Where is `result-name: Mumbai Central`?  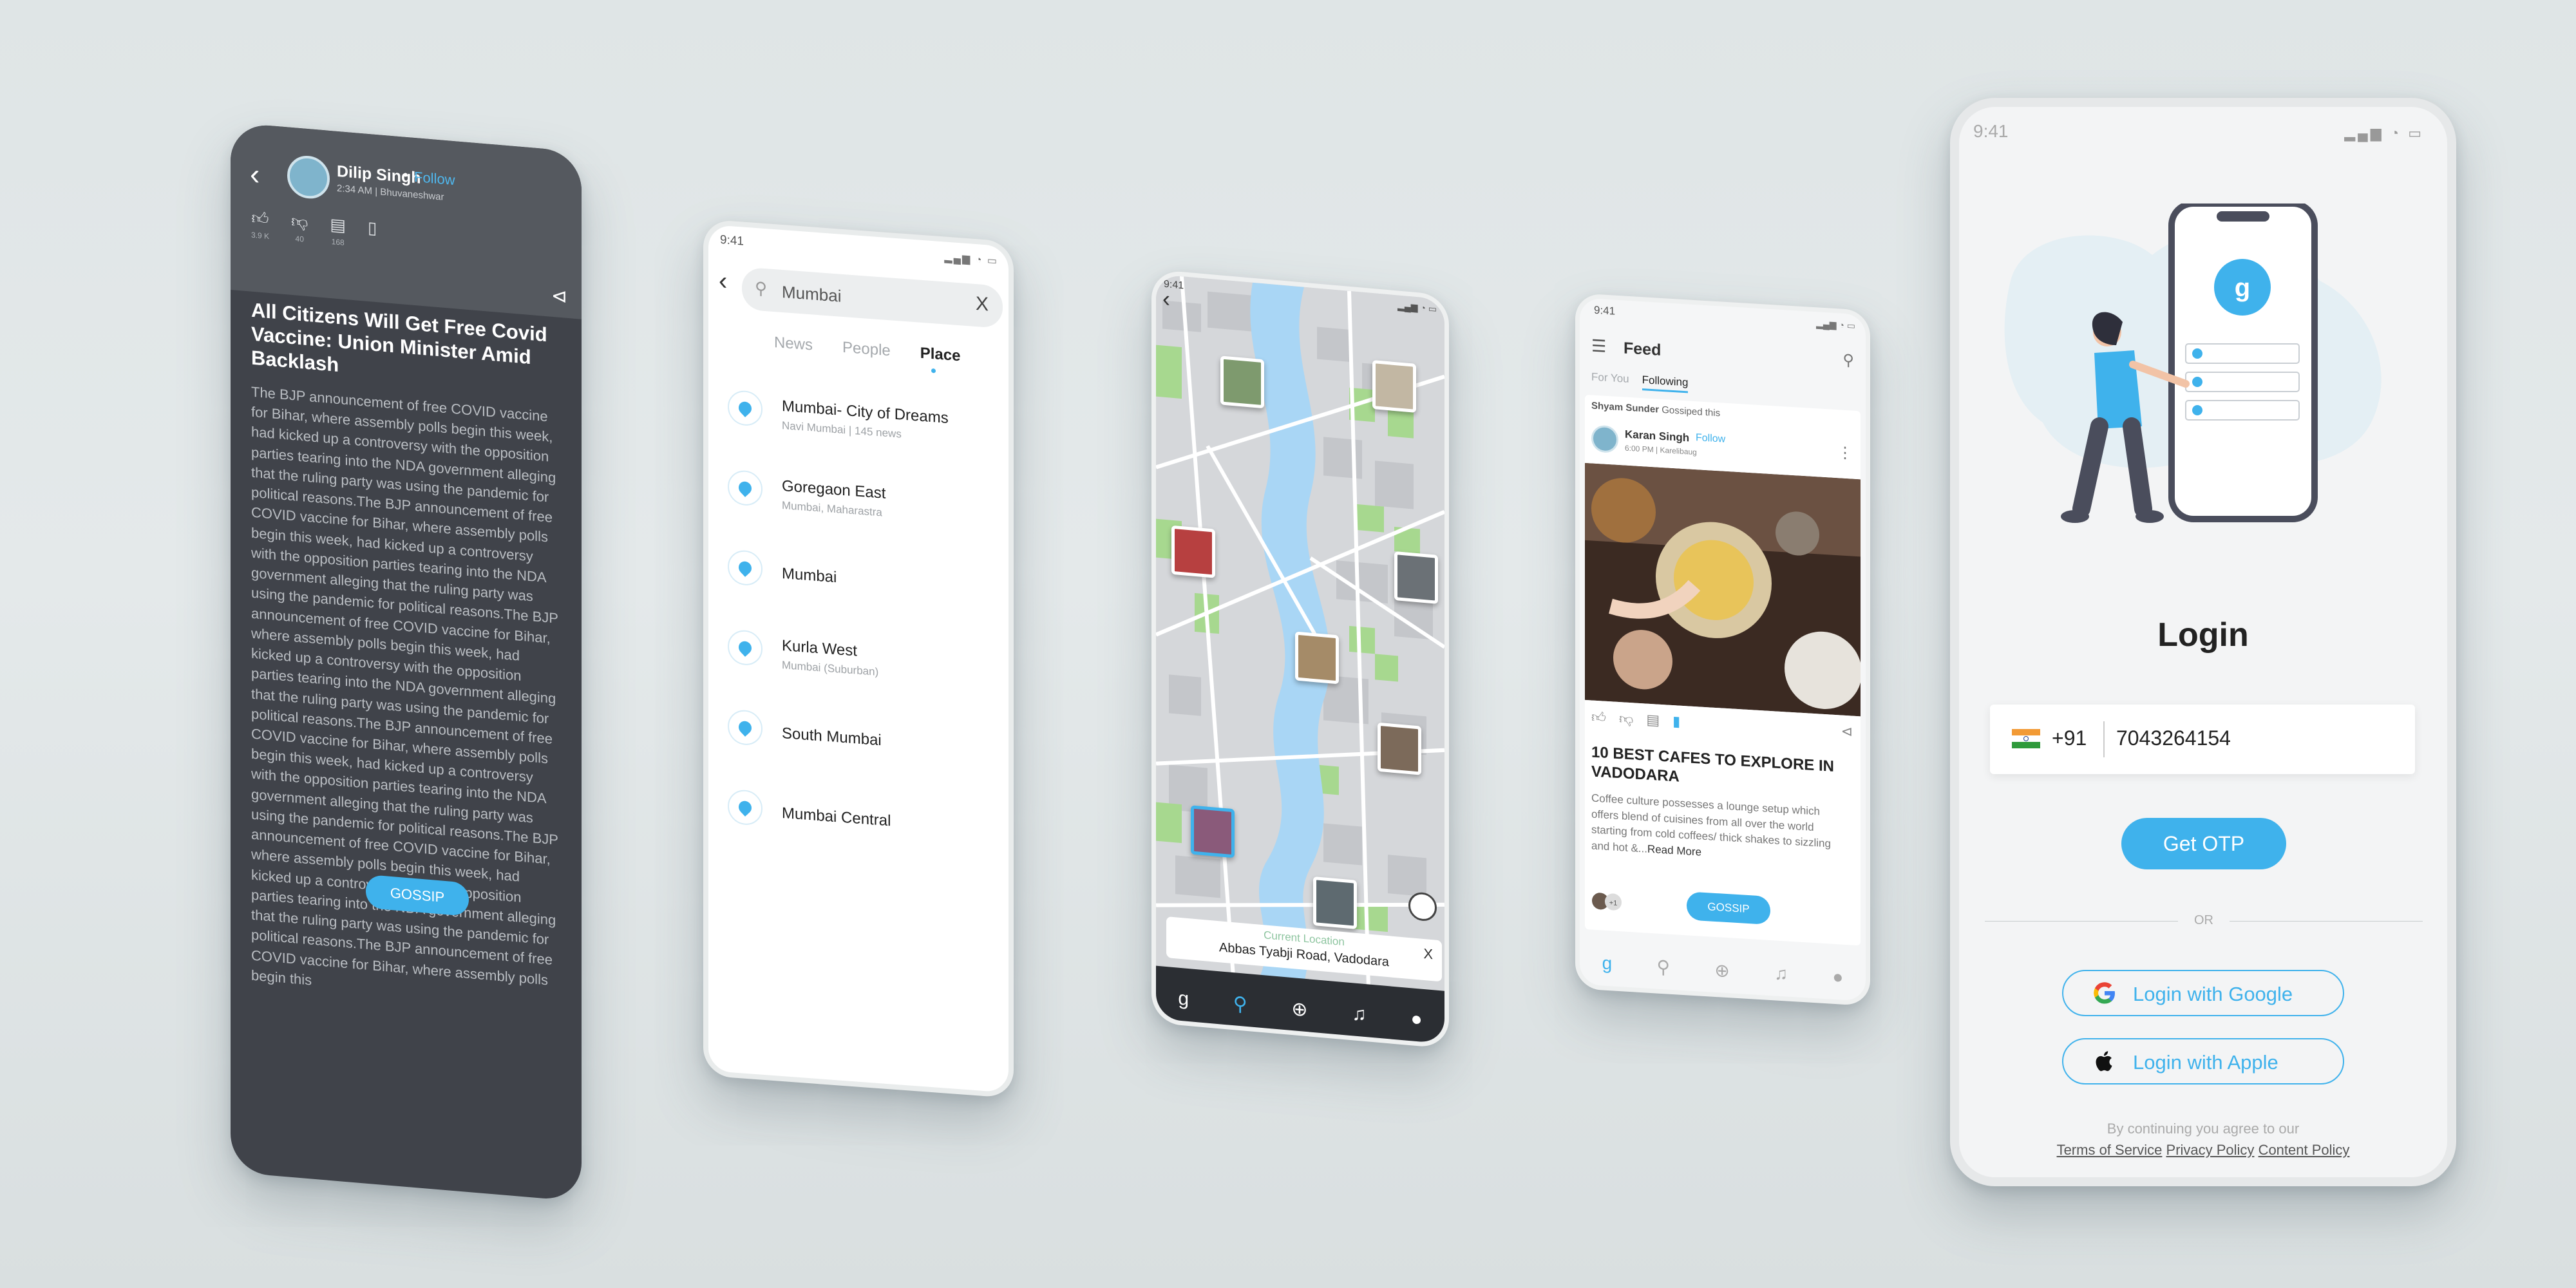
result-name: Mumbai Central is located at coordinates (837, 817).